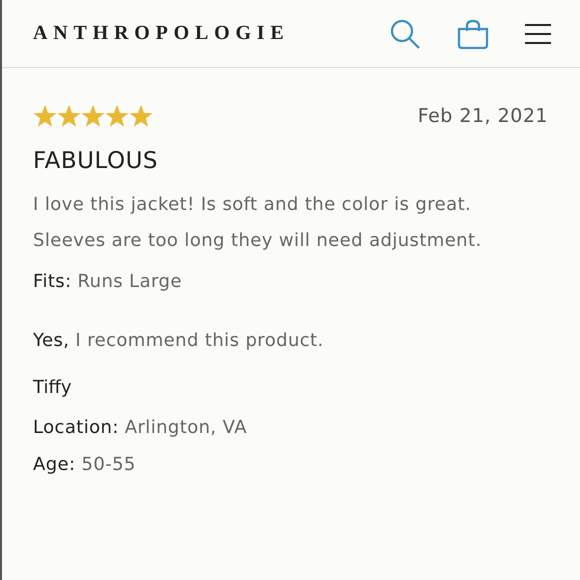 Image resolution: width=580 pixels, height=580 pixels. Describe the element at coordinates (51, 340) in the screenshot. I see `recommend-label: Yes,` at that location.